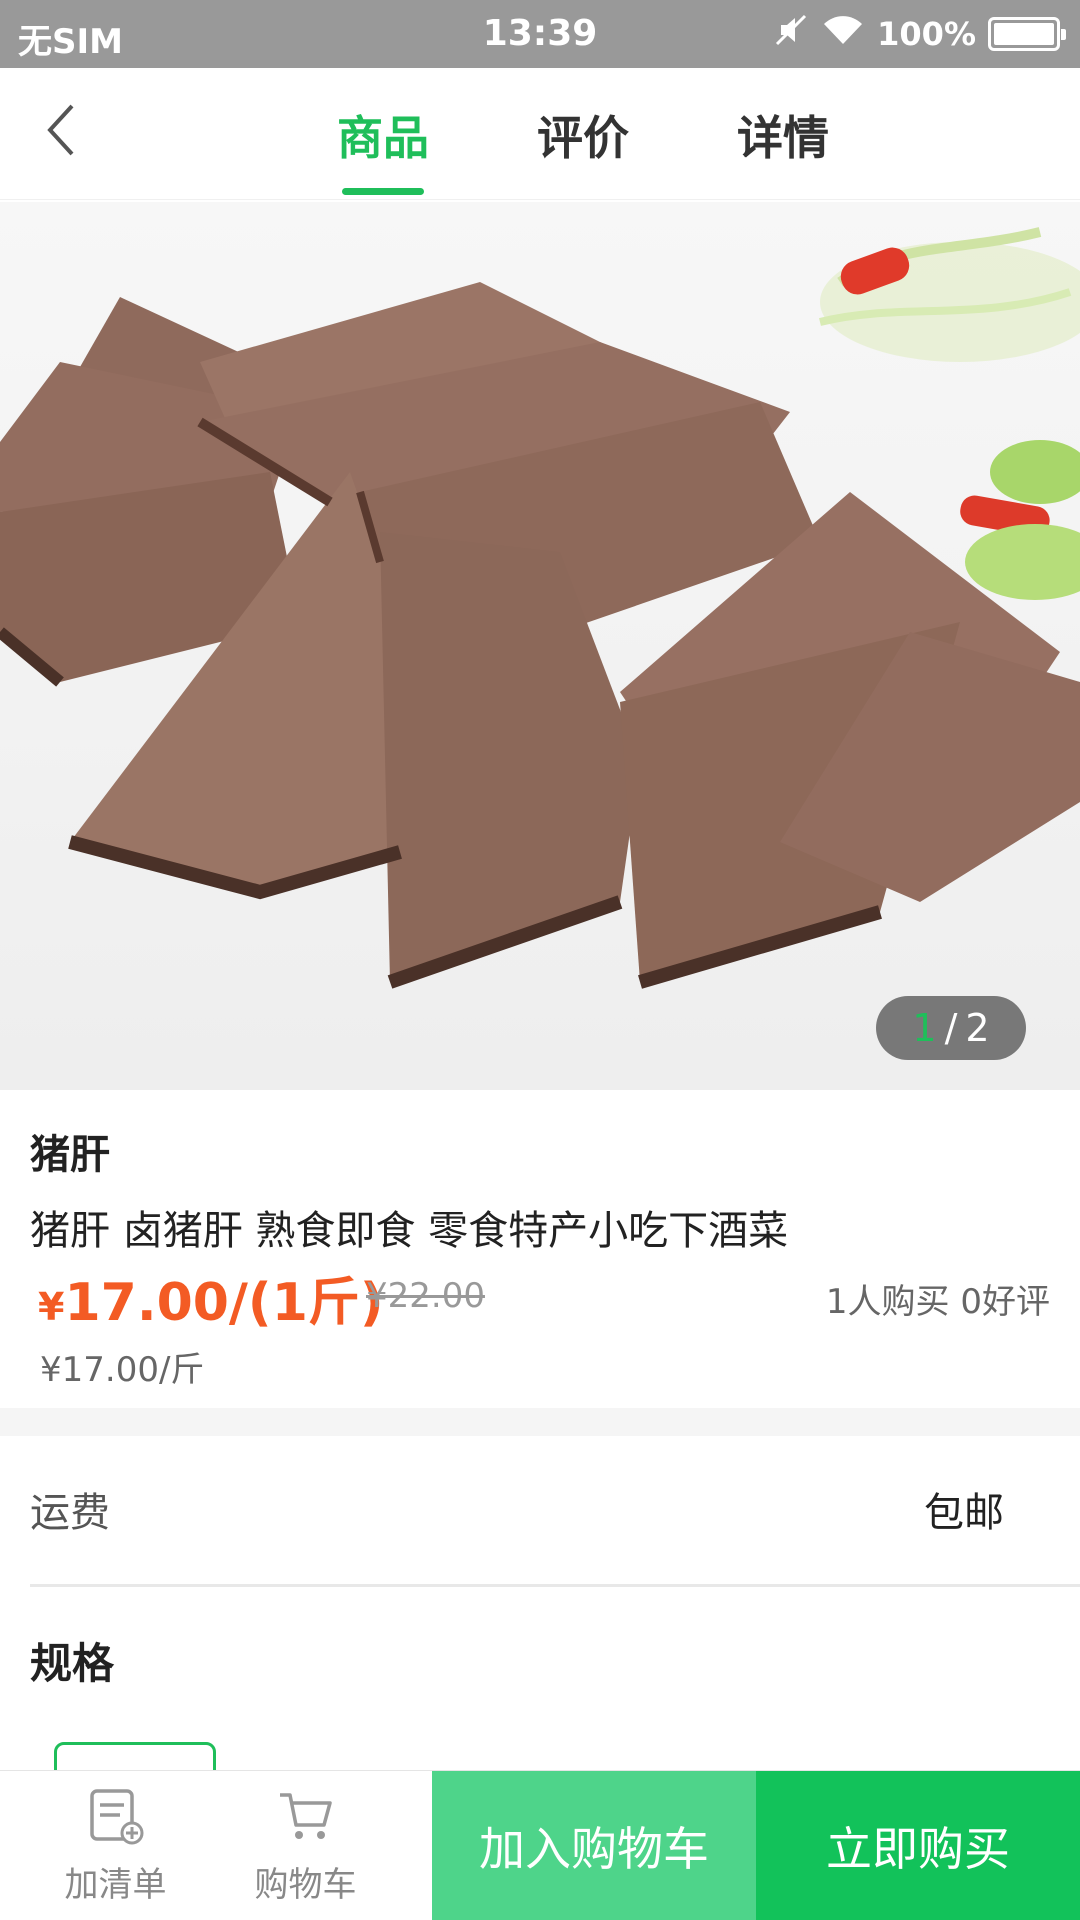 The height and width of the screenshot is (1920, 1080). What do you see at coordinates (937, 1302) in the screenshot?
I see `sales-count: 1人购买 0好评` at bounding box center [937, 1302].